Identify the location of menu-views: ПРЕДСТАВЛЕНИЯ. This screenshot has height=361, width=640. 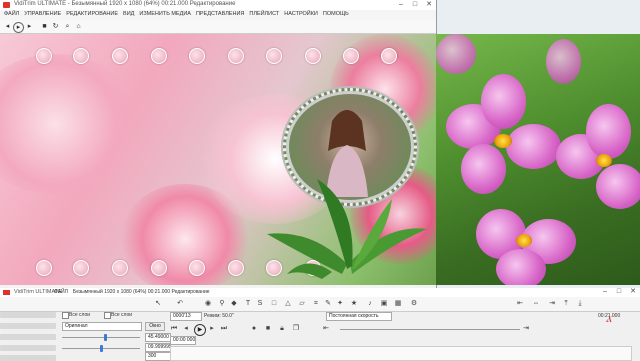
(220, 14).